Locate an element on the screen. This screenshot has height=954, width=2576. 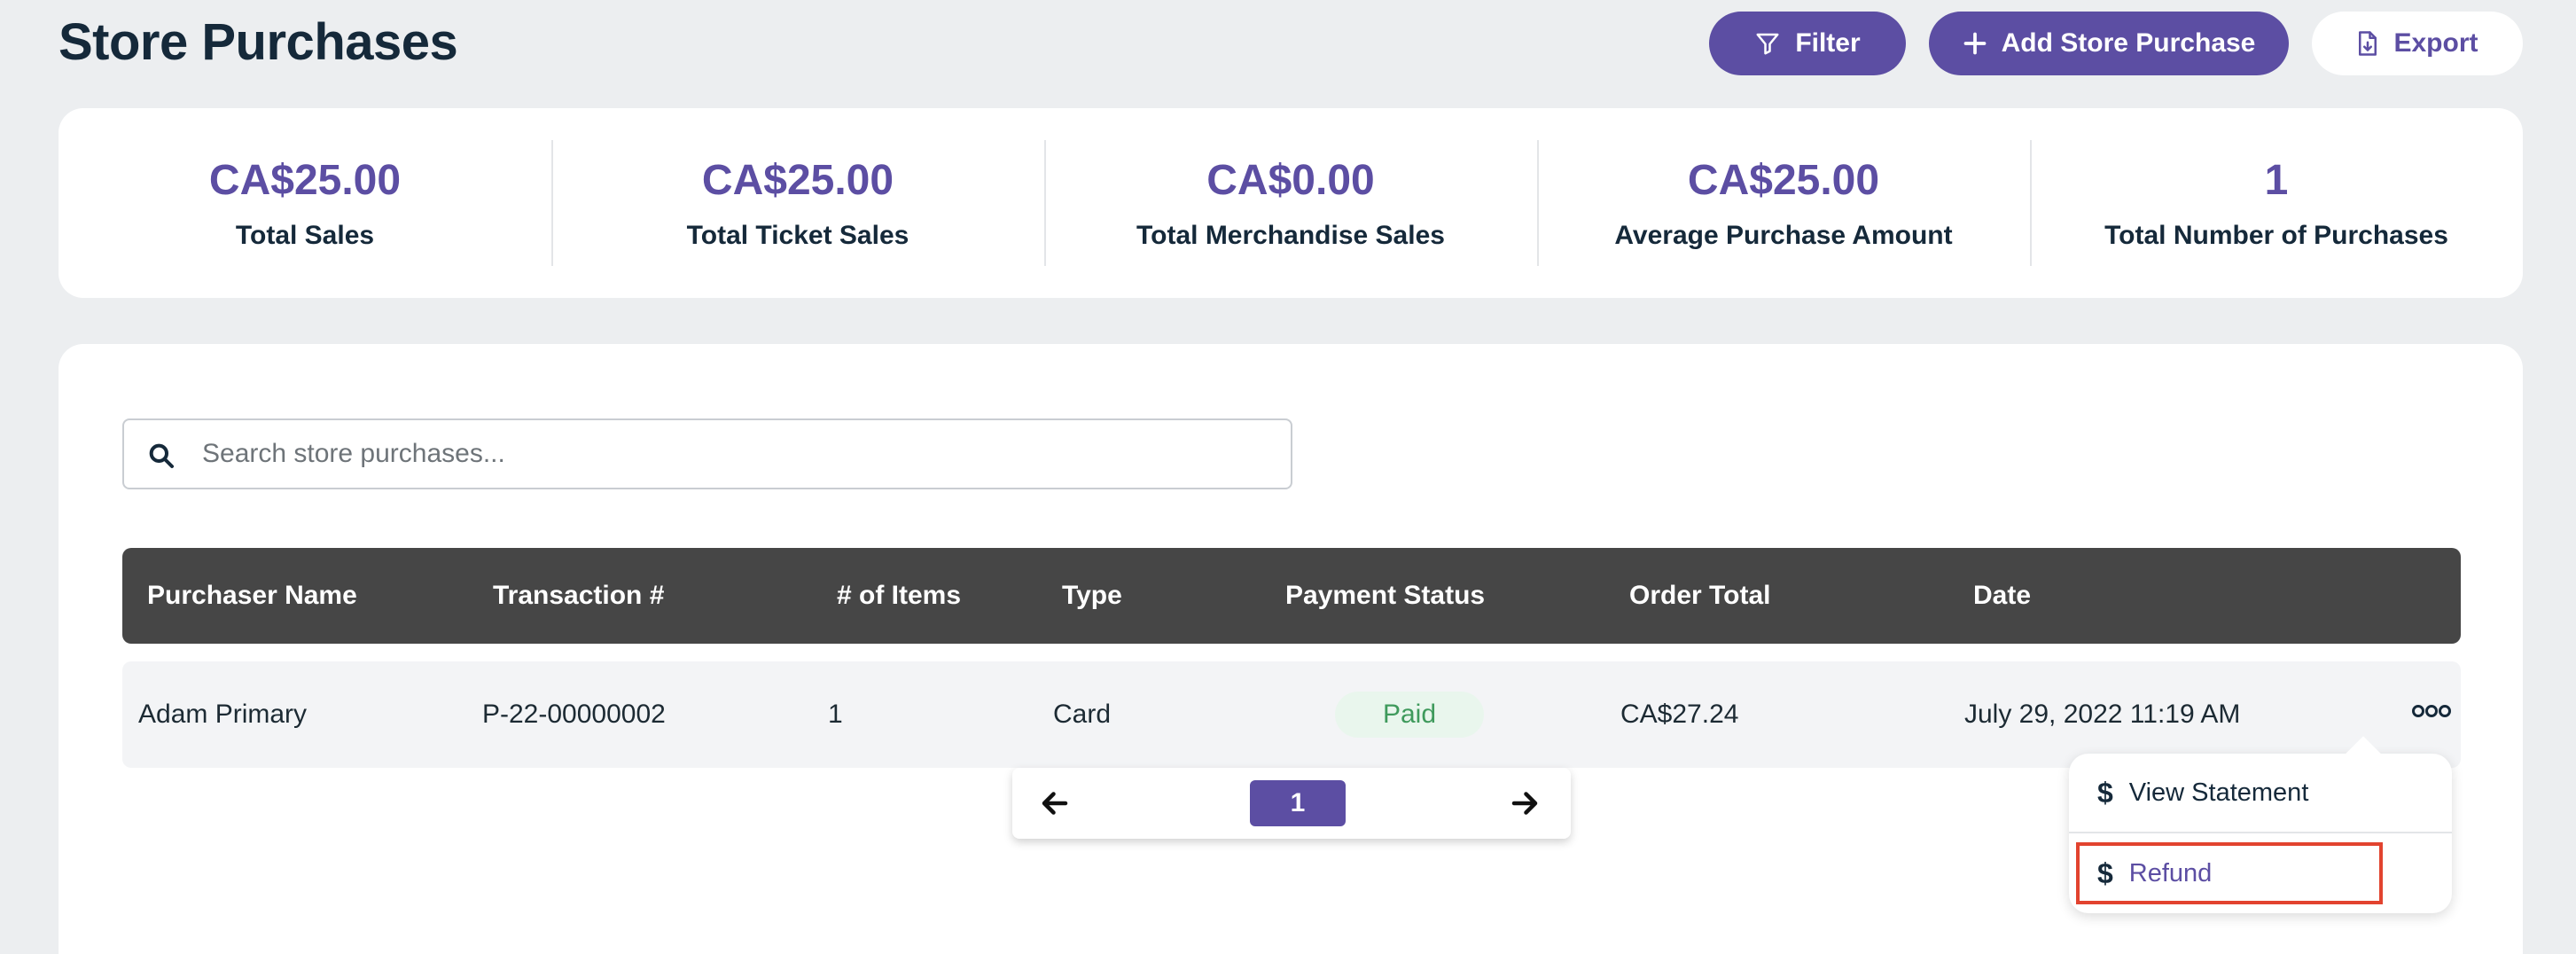
add-store-purchase-button: Add Store Purchase is located at coordinates (2109, 43).